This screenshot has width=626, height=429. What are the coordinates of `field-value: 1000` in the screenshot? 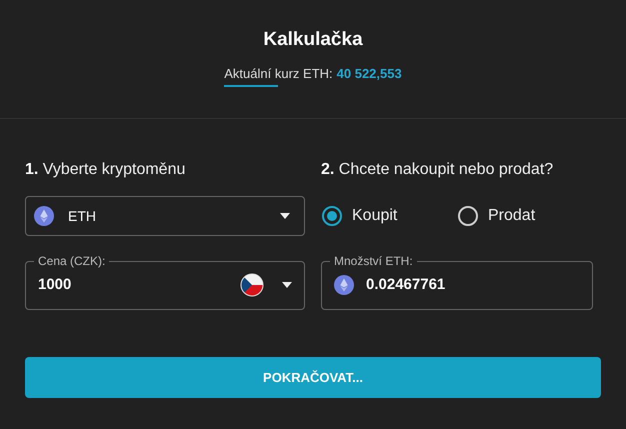 It's located at (55, 284).